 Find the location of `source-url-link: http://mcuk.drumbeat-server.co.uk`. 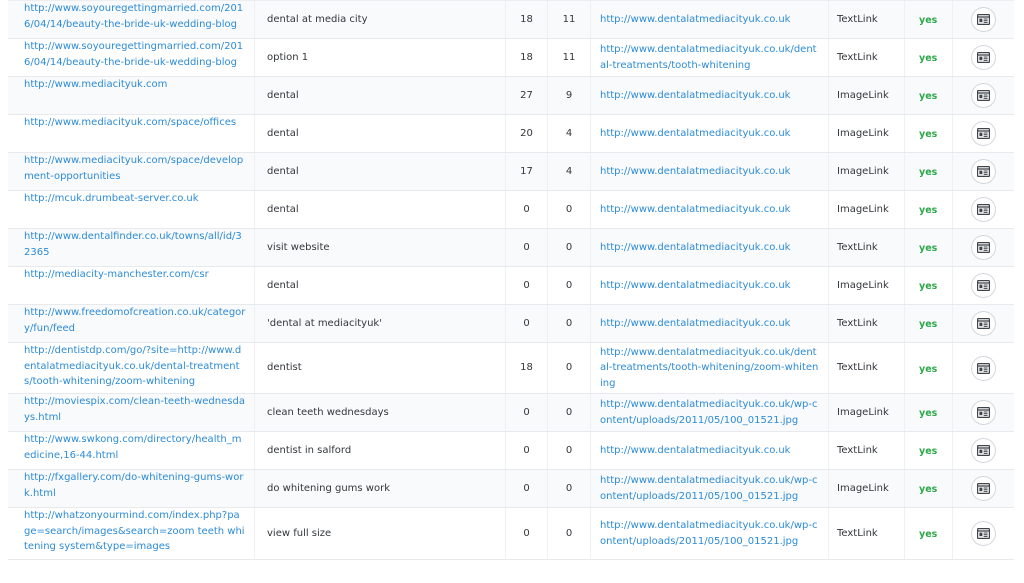

source-url-link: http://mcuk.drumbeat-server.co.uk is located at coordinates (111, 199).